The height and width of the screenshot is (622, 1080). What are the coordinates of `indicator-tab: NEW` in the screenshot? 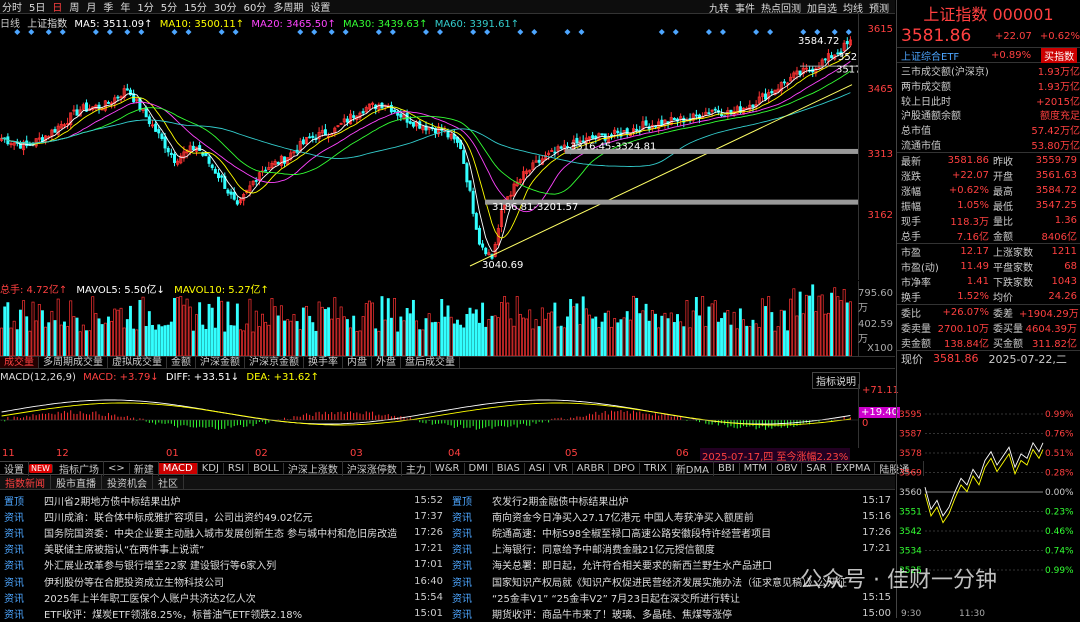 It's located at (41, 468).